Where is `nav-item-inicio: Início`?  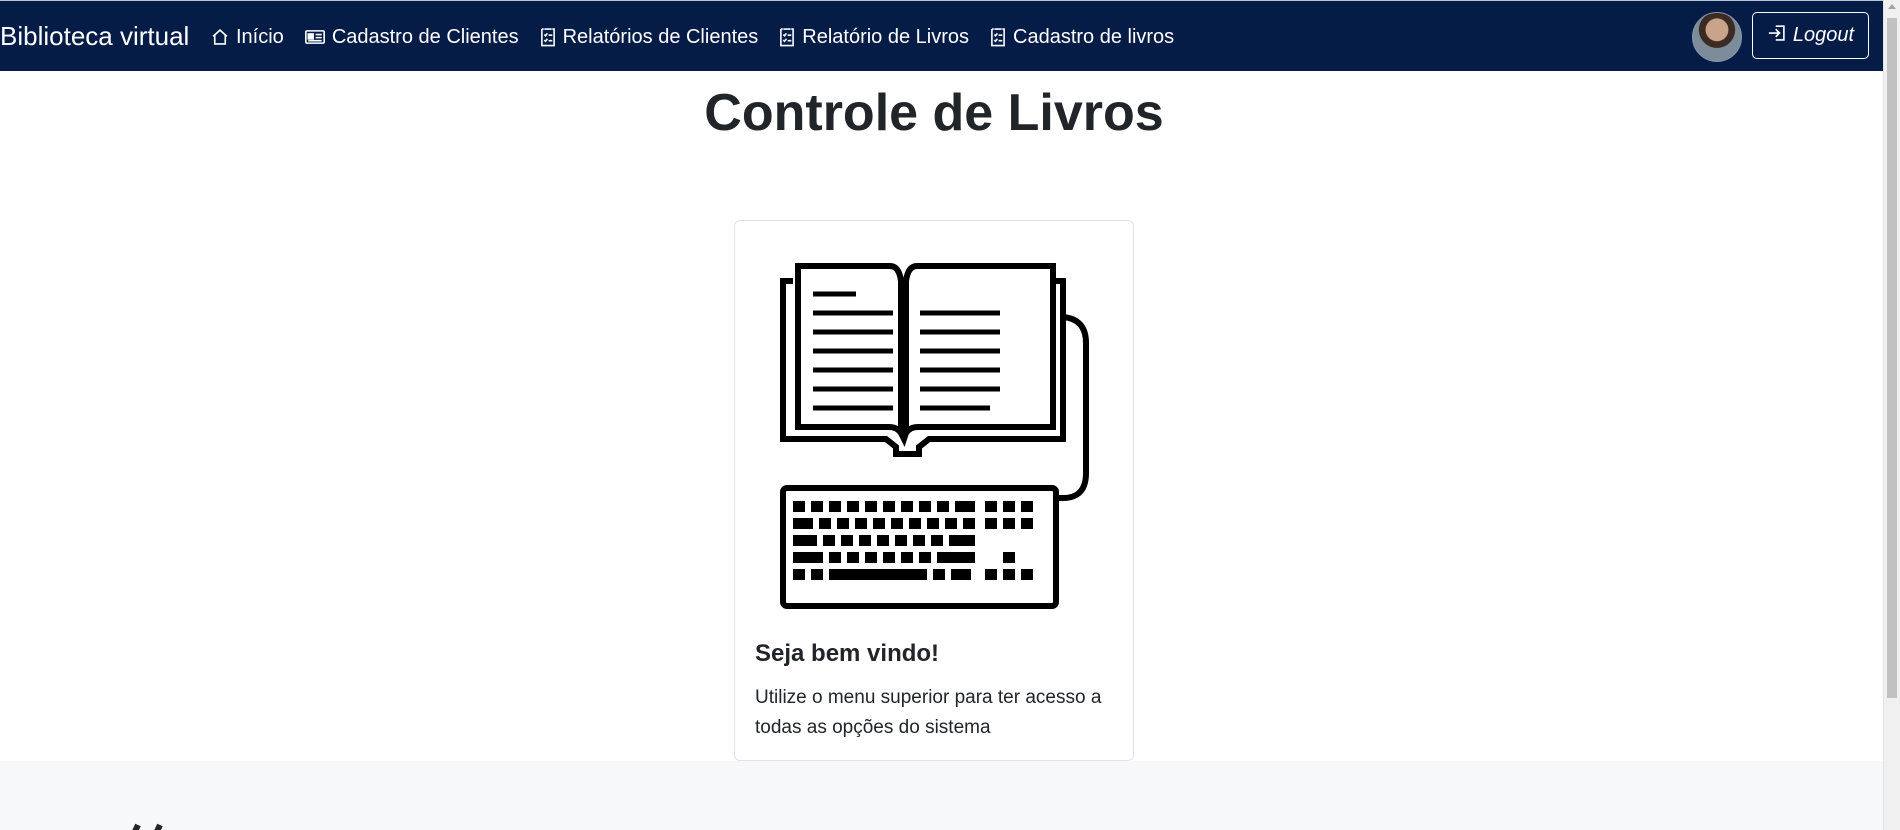
nav-item-inicio: Início is located at coordinates (247, 37).